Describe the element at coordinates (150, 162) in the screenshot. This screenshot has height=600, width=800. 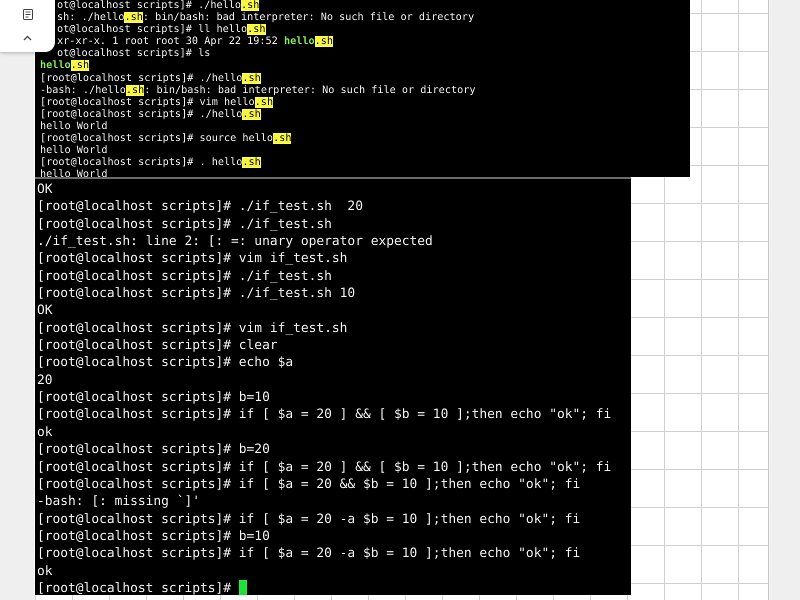
I see `terminal-line: [root@localhost scripts]# . hello.sh` at that location.